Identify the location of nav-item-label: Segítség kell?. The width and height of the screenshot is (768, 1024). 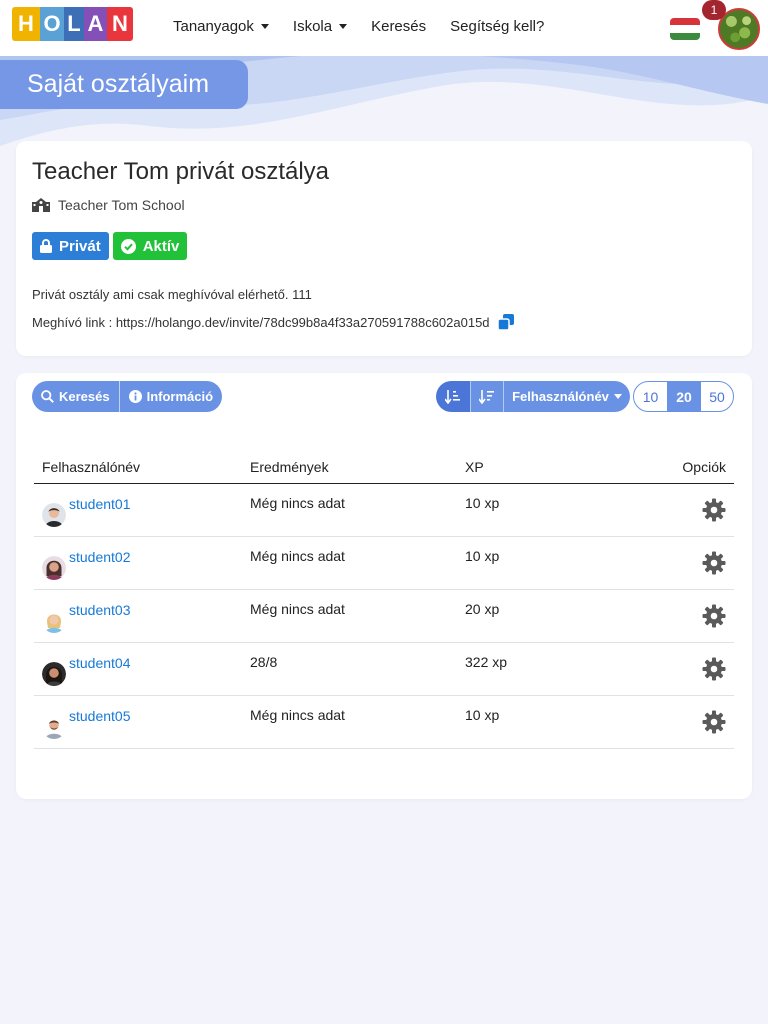
(497, 26).